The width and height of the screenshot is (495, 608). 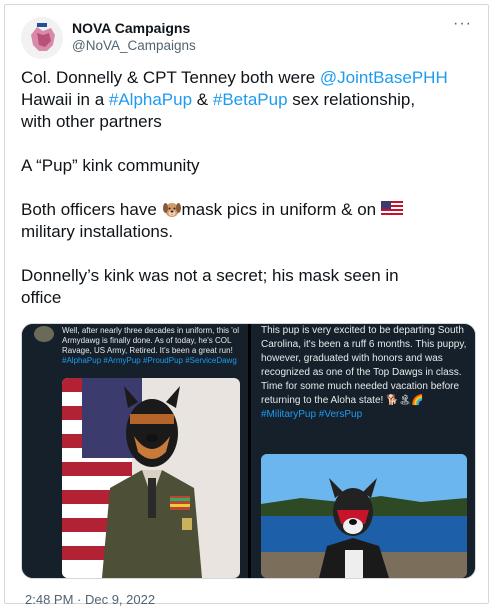 I want to click on tweet-line: military installations., so click(x=97, y=231).